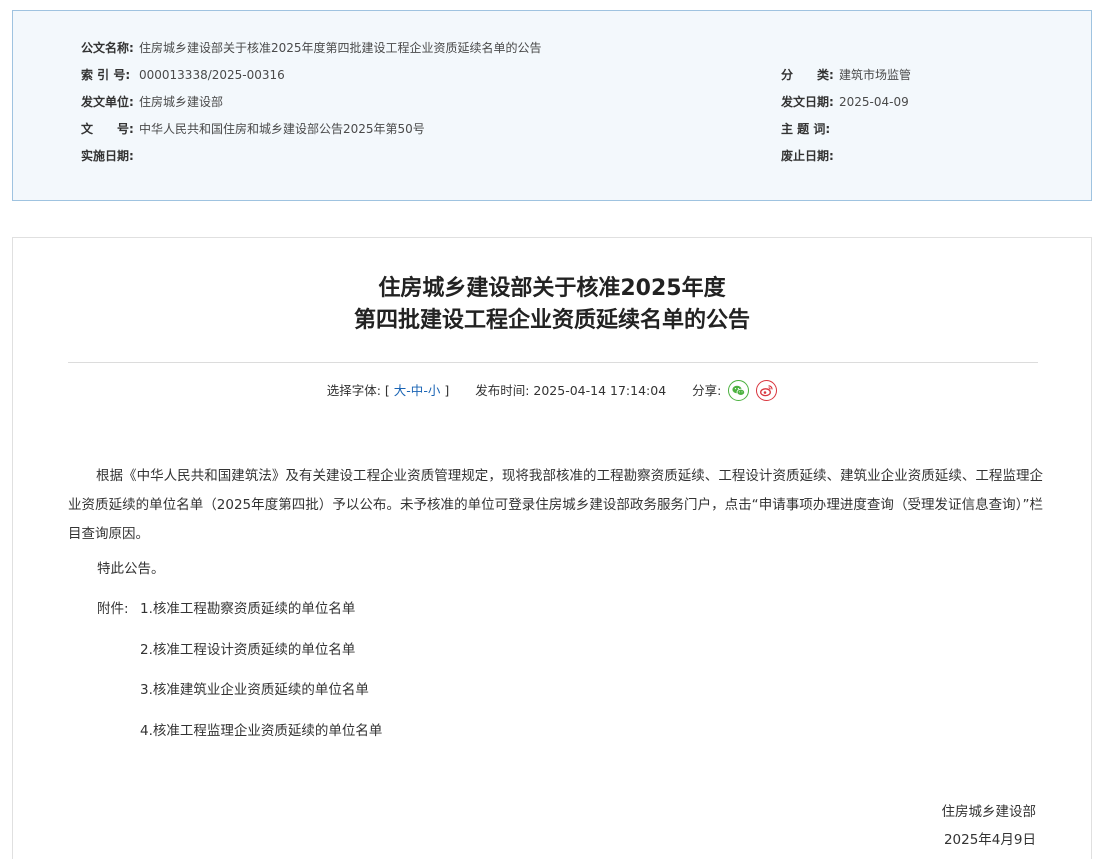  What do you see at coordinates (989, 840) in the screenshot?
I see `sign-date: 2025年4月9日` at bounding box center [989, 840].